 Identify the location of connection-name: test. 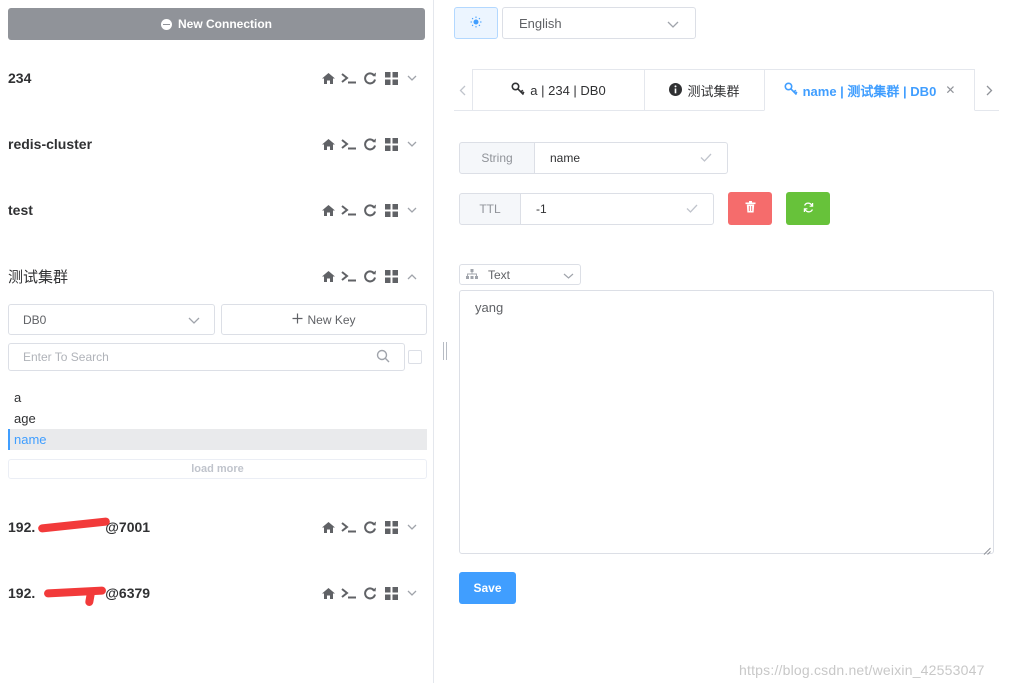
(20, 210).